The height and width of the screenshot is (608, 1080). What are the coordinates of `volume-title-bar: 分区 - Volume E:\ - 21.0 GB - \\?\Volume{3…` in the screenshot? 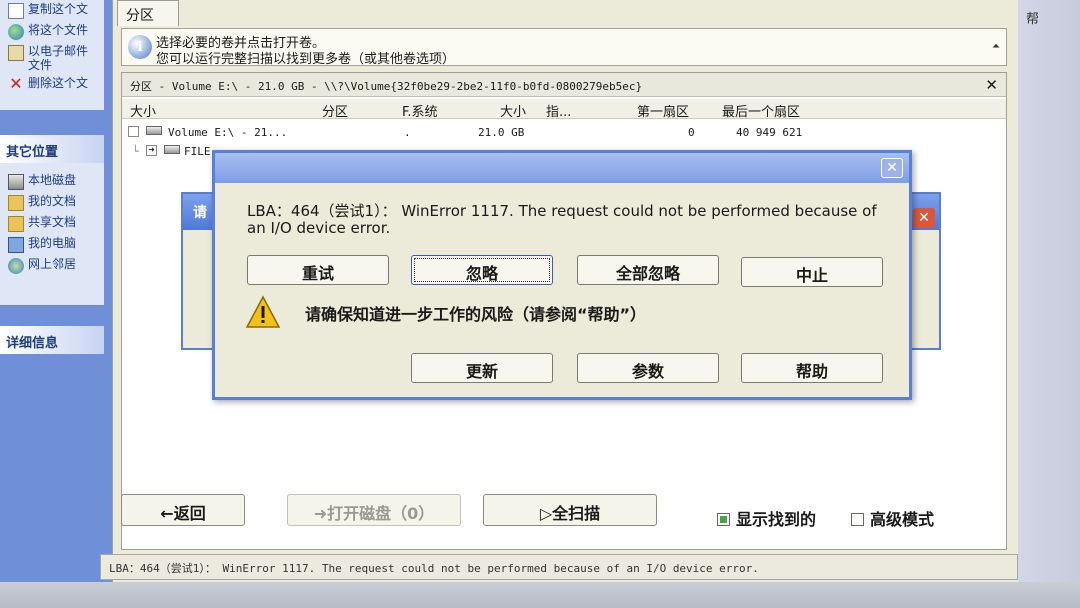 It's located at (564, 85).